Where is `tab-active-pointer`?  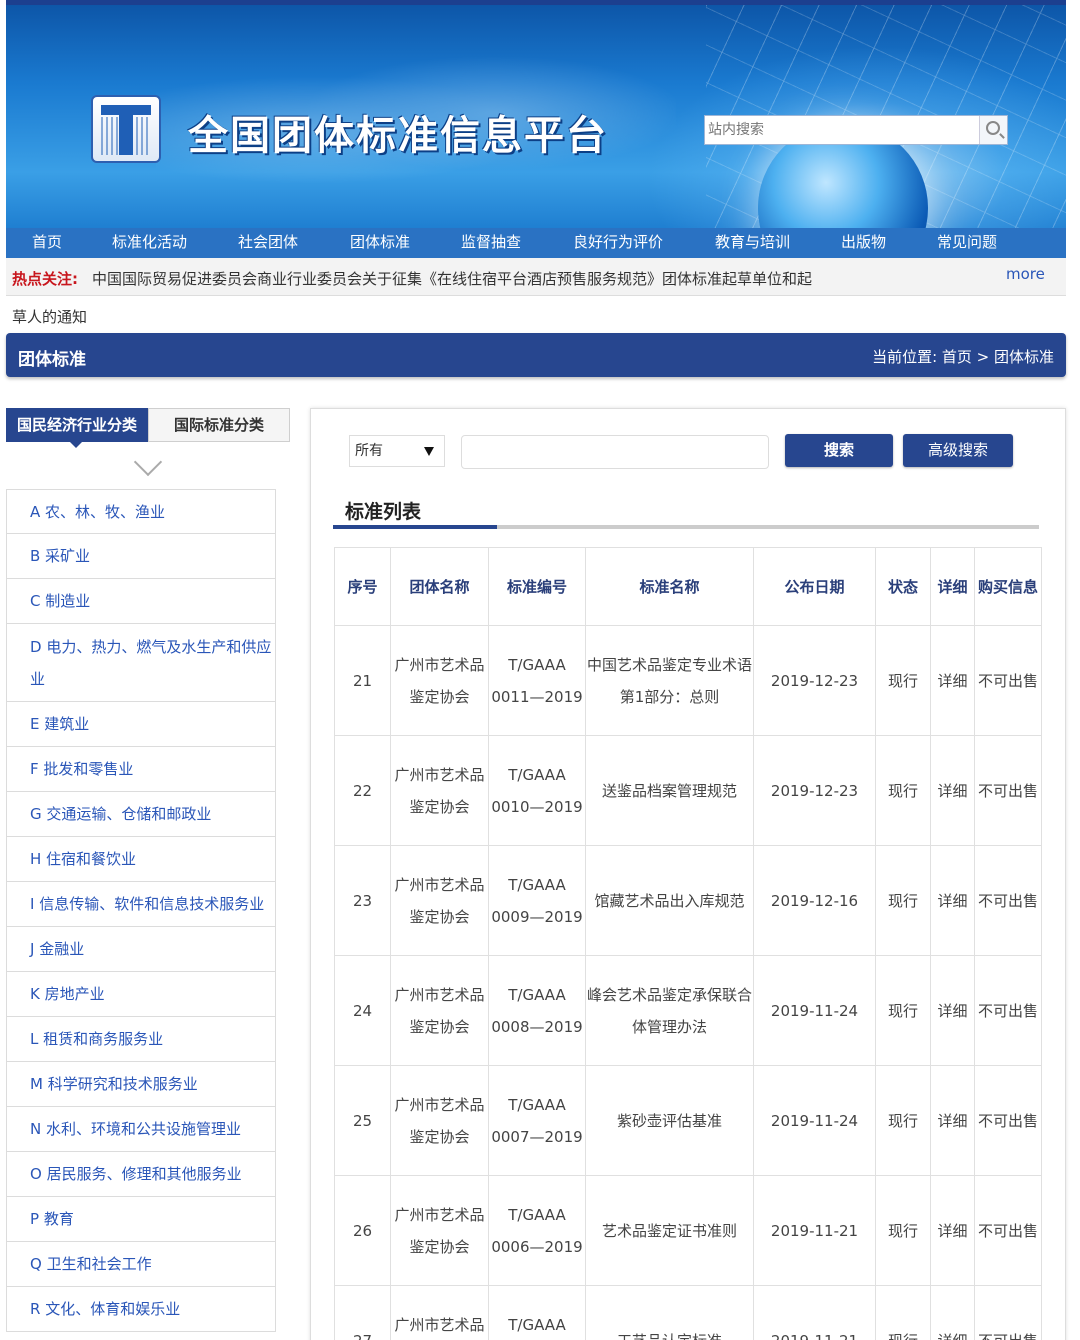 tab-active-pointer is located at coordinates (76, 445).